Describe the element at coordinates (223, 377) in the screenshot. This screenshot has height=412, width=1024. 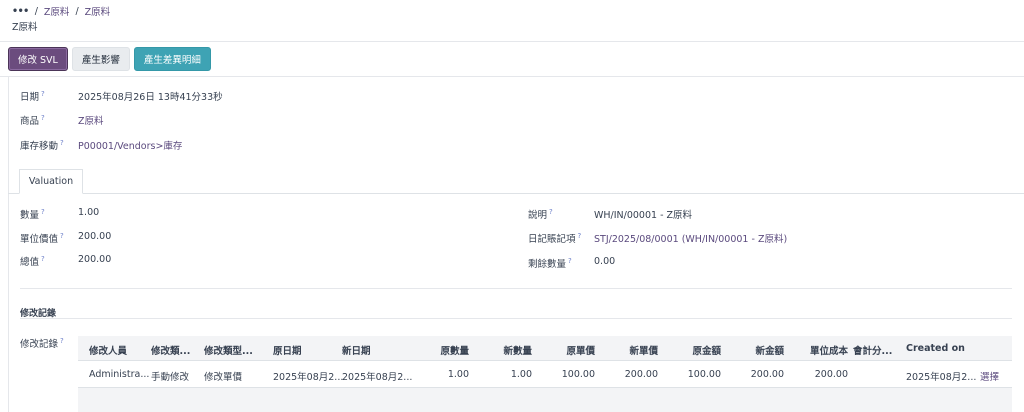
I see `table-cell: 修改單價` at that location.